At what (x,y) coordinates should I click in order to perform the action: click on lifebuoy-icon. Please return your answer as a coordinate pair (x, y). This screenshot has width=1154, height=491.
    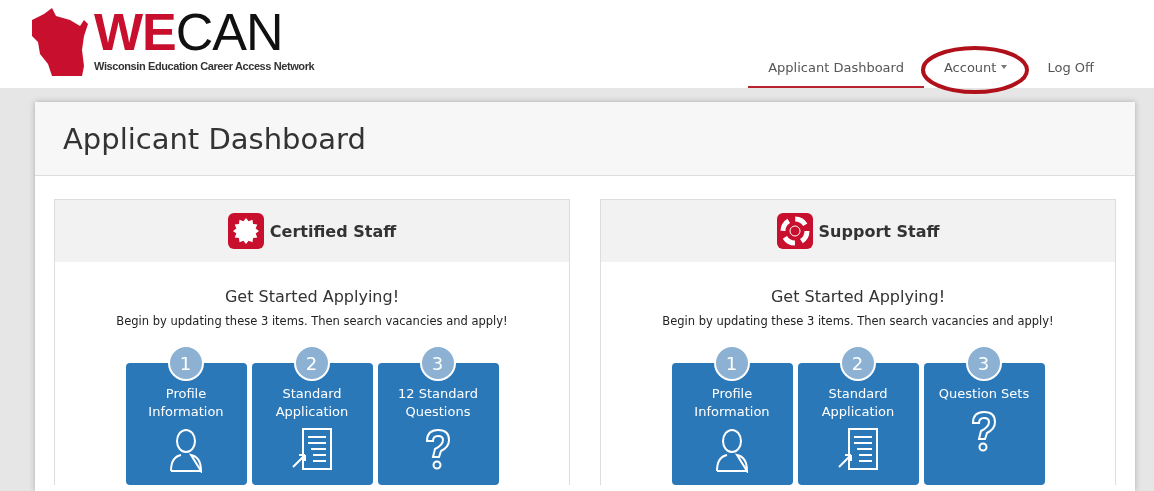
    Looking at the image, I should click on (794, 231).